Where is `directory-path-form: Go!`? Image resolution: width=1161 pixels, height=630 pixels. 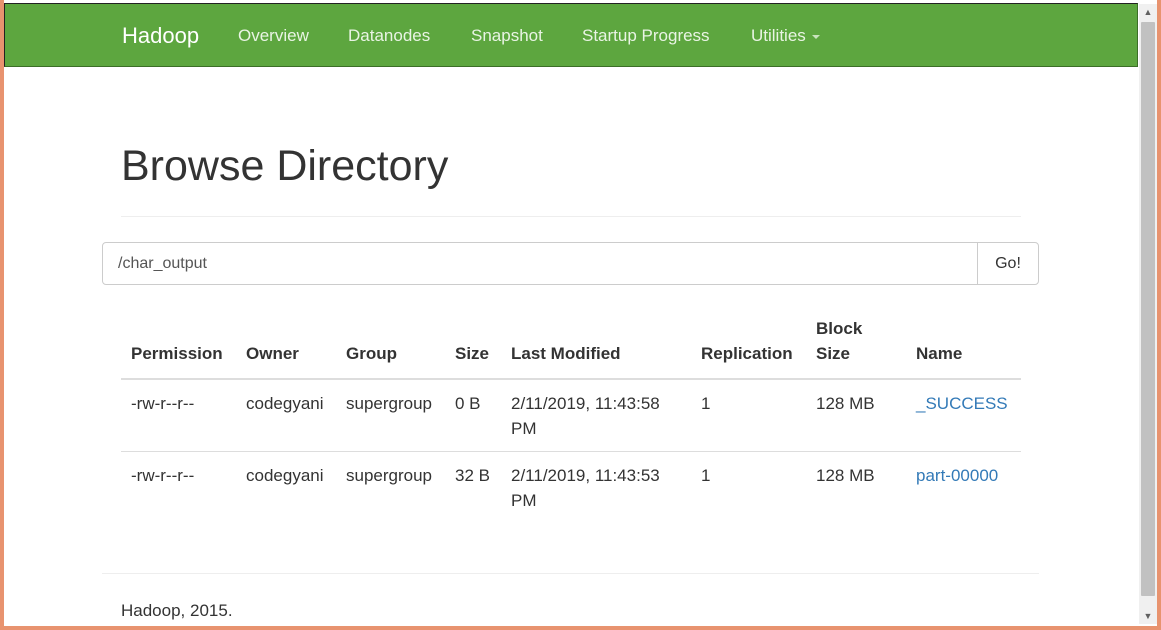 directory-path-form: Go! is located at coordinates (570, 263).